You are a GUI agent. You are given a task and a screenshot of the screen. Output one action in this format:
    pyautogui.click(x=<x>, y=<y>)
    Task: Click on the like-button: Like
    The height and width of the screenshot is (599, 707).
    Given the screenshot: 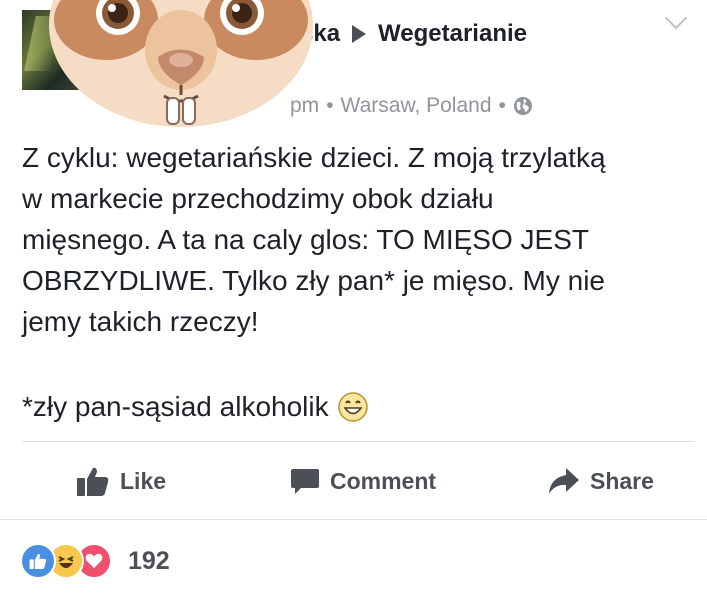 What is the action you would take?
    pyautogui.click(x=121, y=481)
    